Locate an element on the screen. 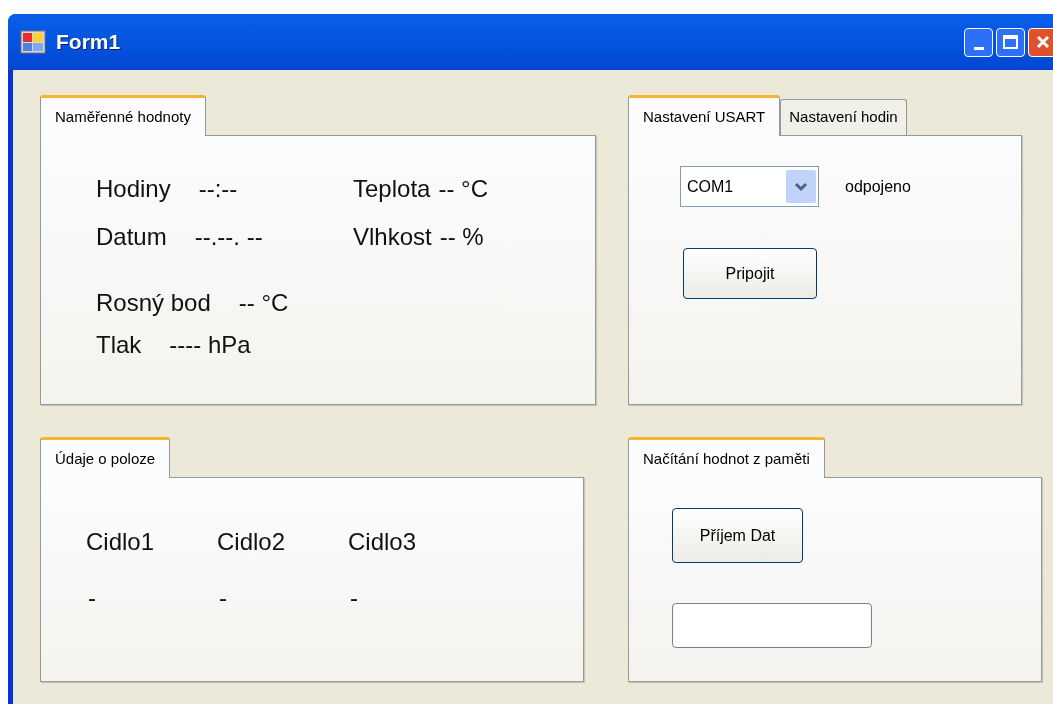 The height and width of the screenshot is (704, 1053). reading-value: --.--. -- is located at coordinates (228, 237).